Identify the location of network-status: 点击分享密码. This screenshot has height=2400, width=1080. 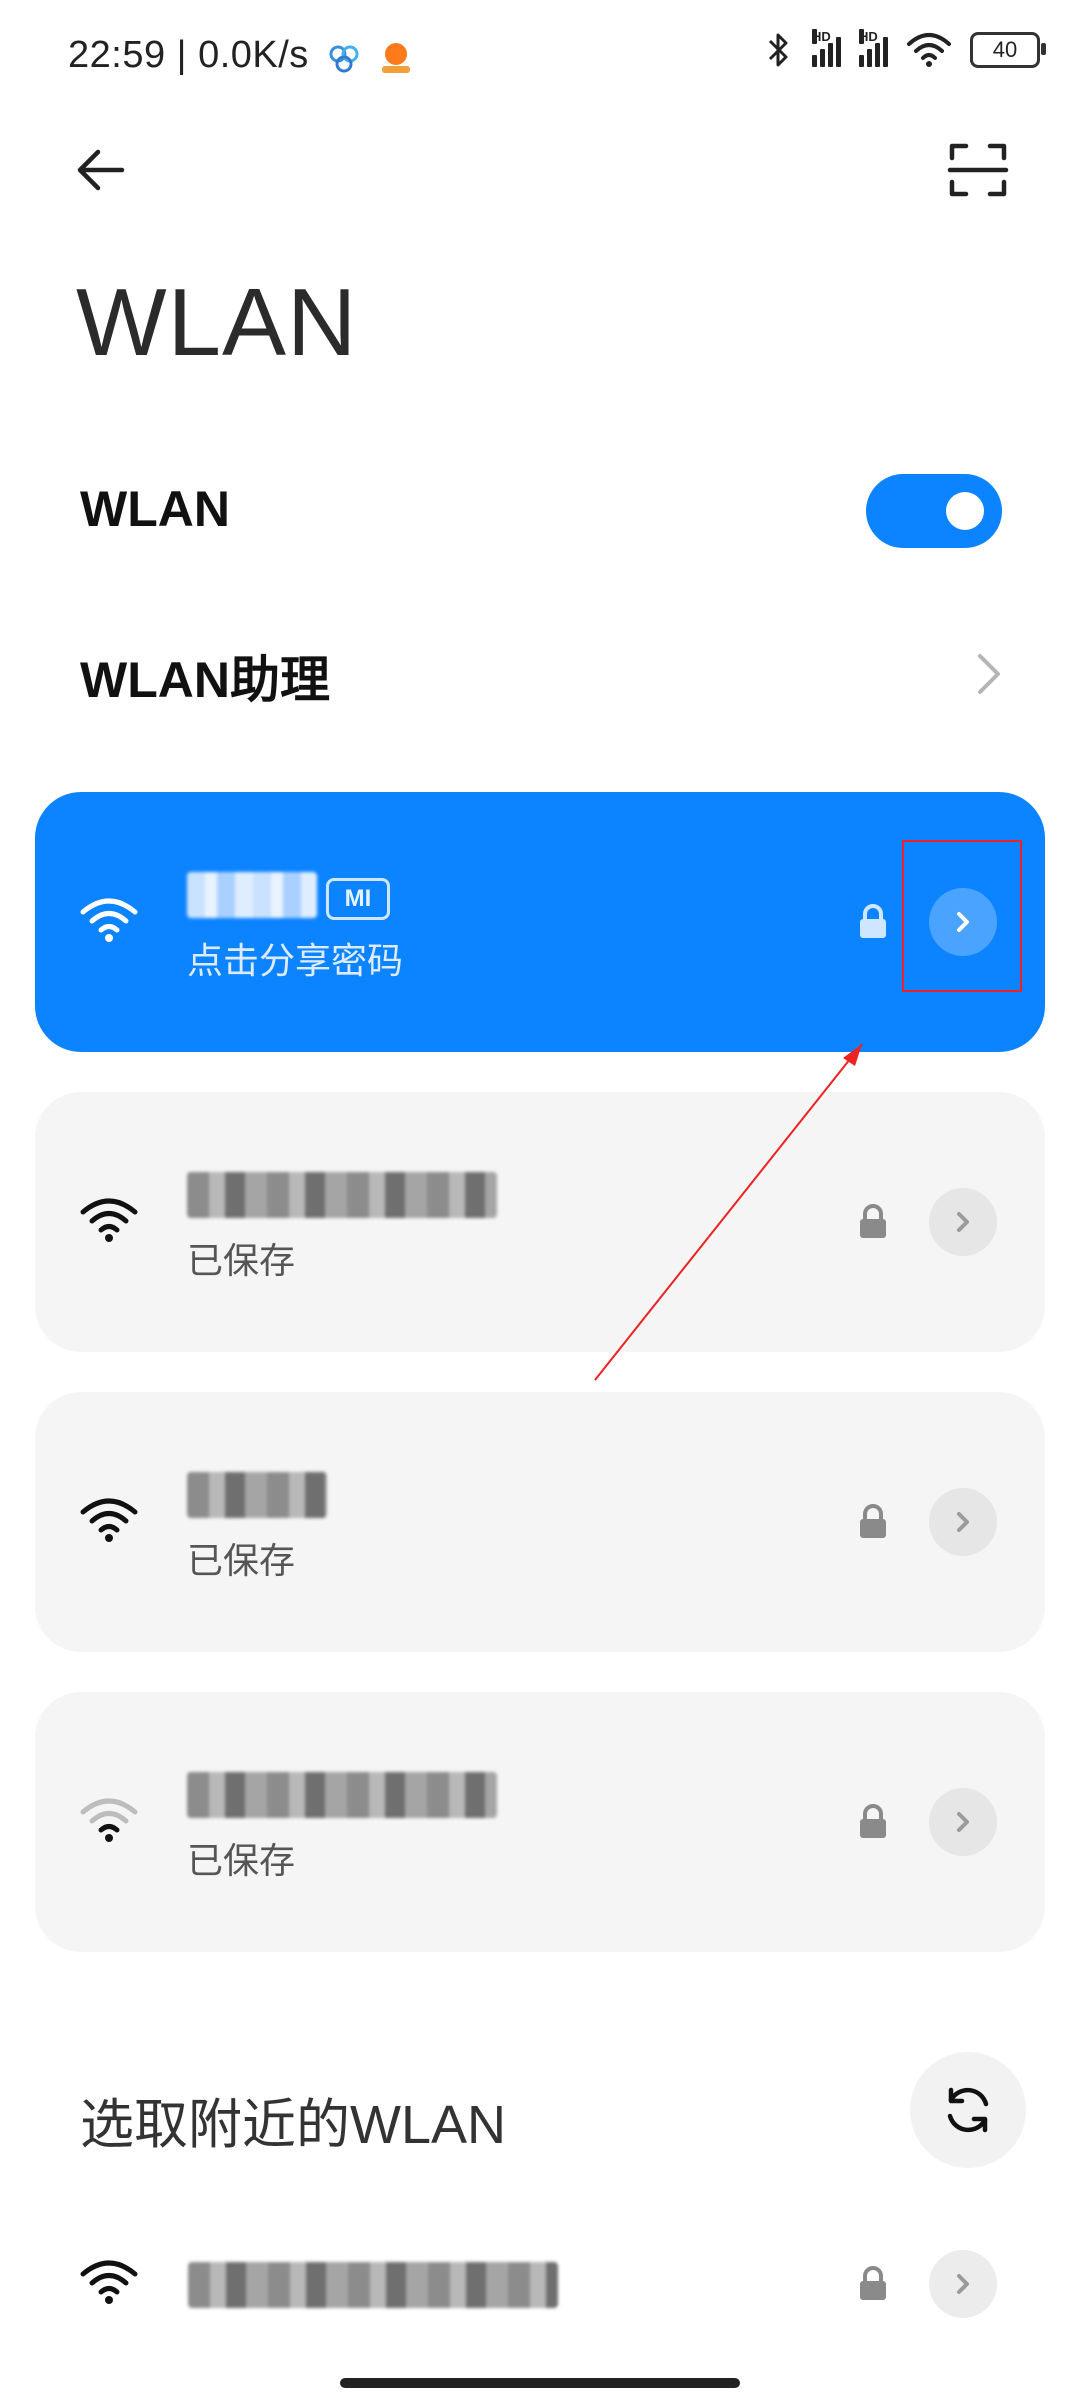
(295, 960).